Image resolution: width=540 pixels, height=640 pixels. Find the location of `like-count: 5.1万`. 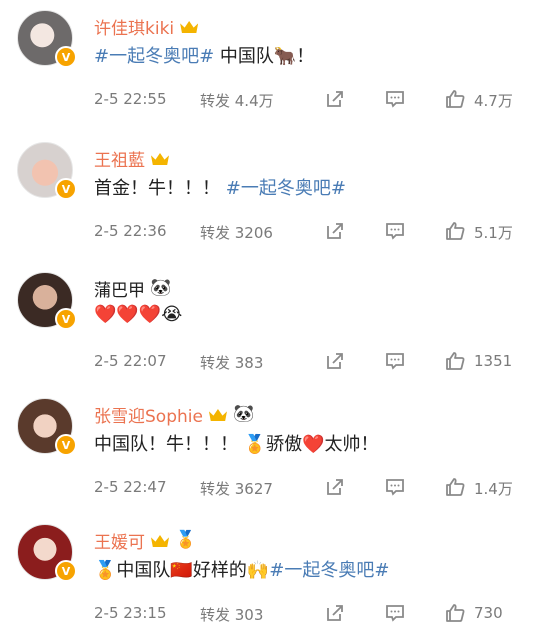

like-count: 5.1万 is located at coordinates (493, 233).